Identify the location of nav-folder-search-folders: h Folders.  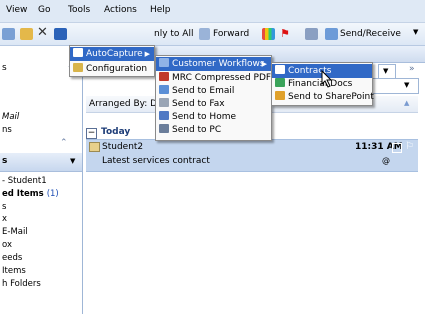
(21, 284).